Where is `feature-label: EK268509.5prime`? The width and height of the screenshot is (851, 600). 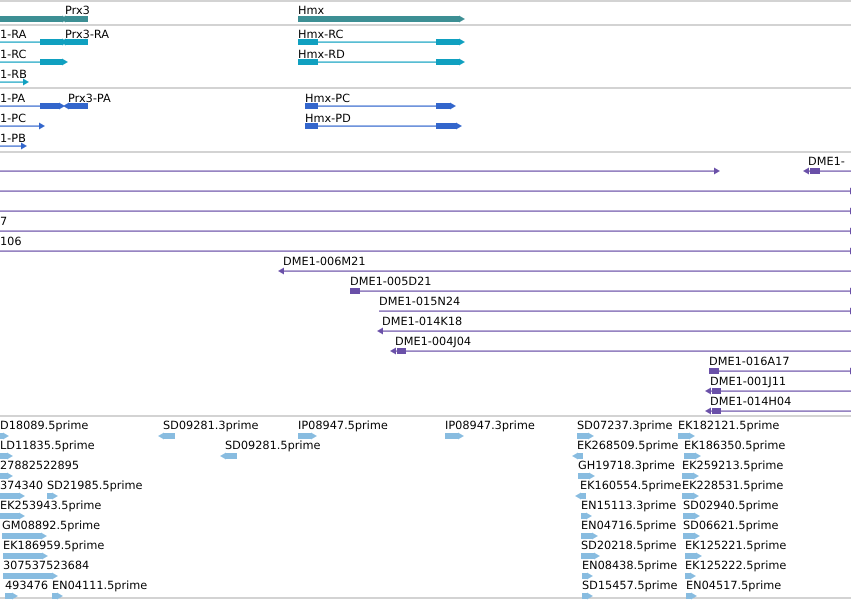
feature-label: EK268509.5prime is located at coordinates (627, 445).